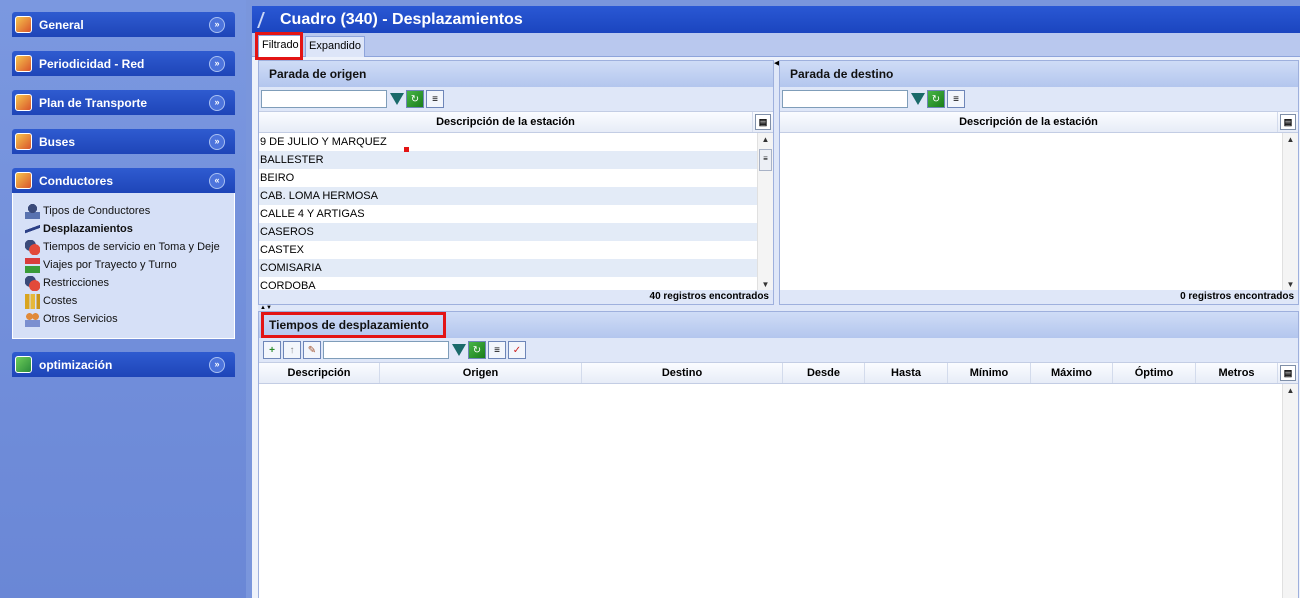  What do you see at coordinates (88, 229) in the screenshot?
I see `nav-item-label: Desplazamientos` at bounding box center [88, 229].